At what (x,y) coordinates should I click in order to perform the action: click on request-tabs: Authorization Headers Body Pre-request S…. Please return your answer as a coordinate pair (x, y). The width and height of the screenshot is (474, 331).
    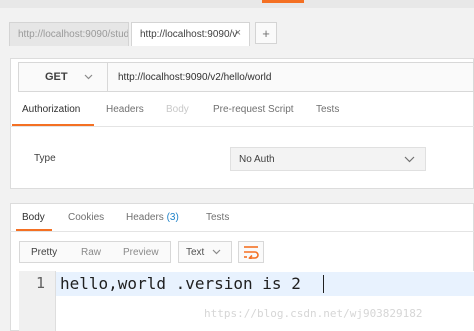
    Looking at the image, I should click on (242, 115).